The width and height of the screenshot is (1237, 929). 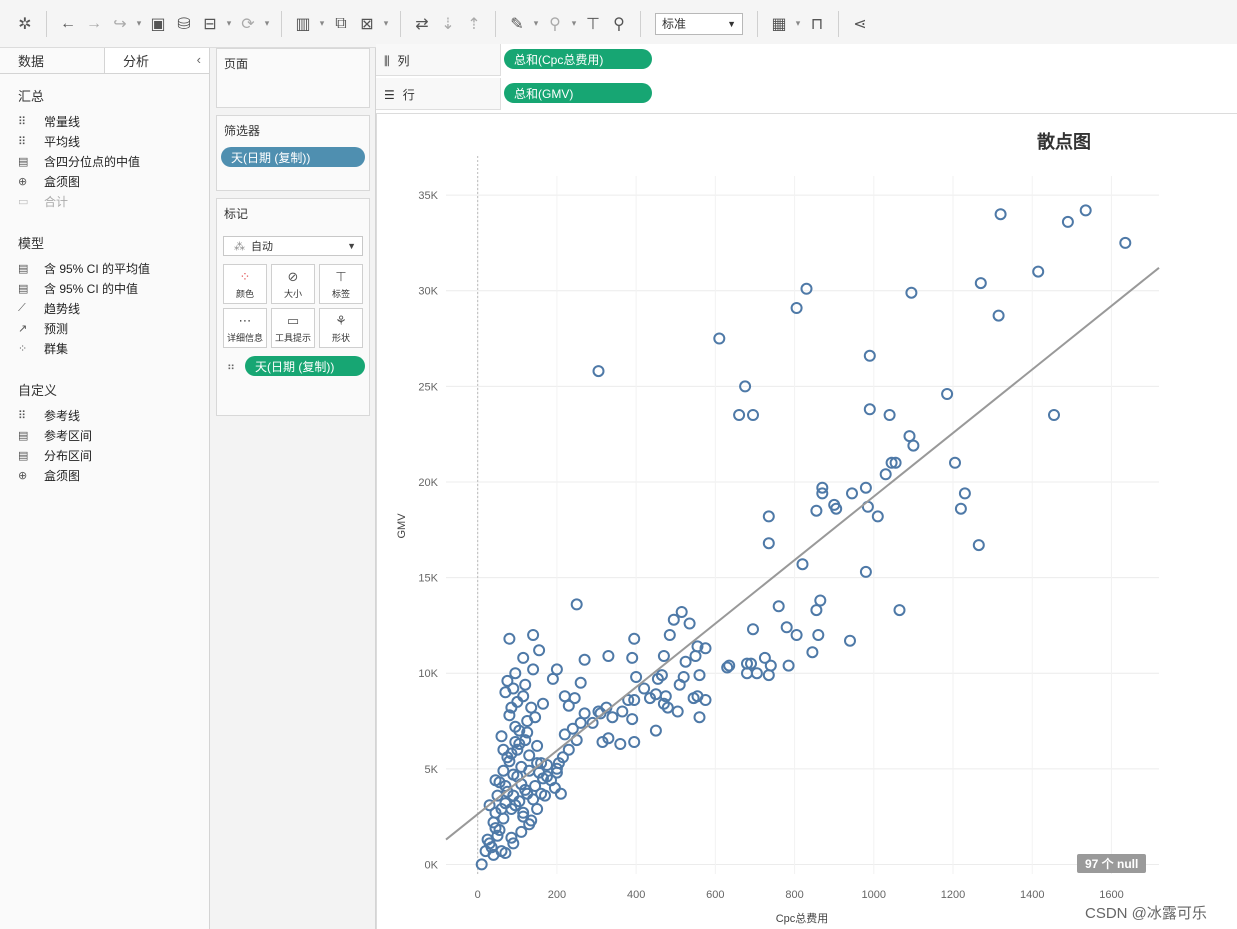 I want to click on analytics-item-label: 平均线, so click(x=62, y=141).